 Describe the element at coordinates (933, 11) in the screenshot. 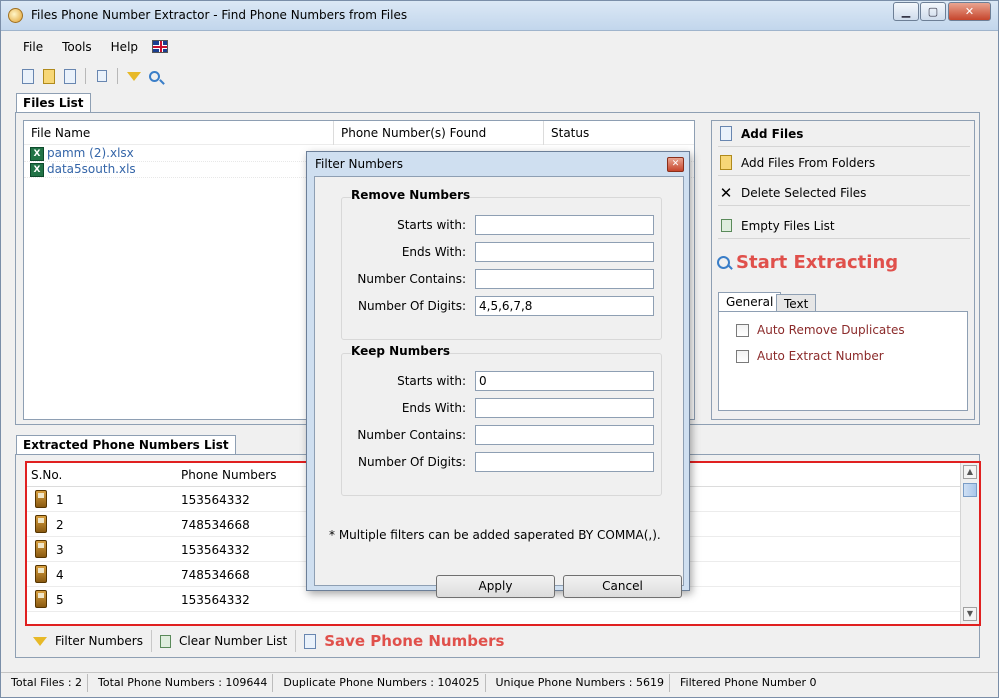

I see `maximize-button: ▢` at that location.